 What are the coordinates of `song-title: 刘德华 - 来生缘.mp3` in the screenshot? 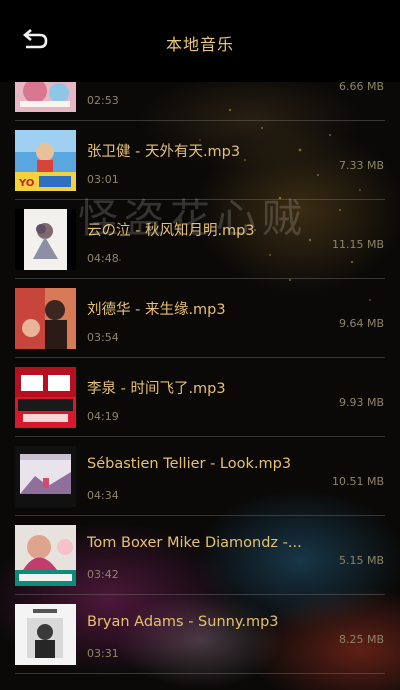 It's located at (156, 310).